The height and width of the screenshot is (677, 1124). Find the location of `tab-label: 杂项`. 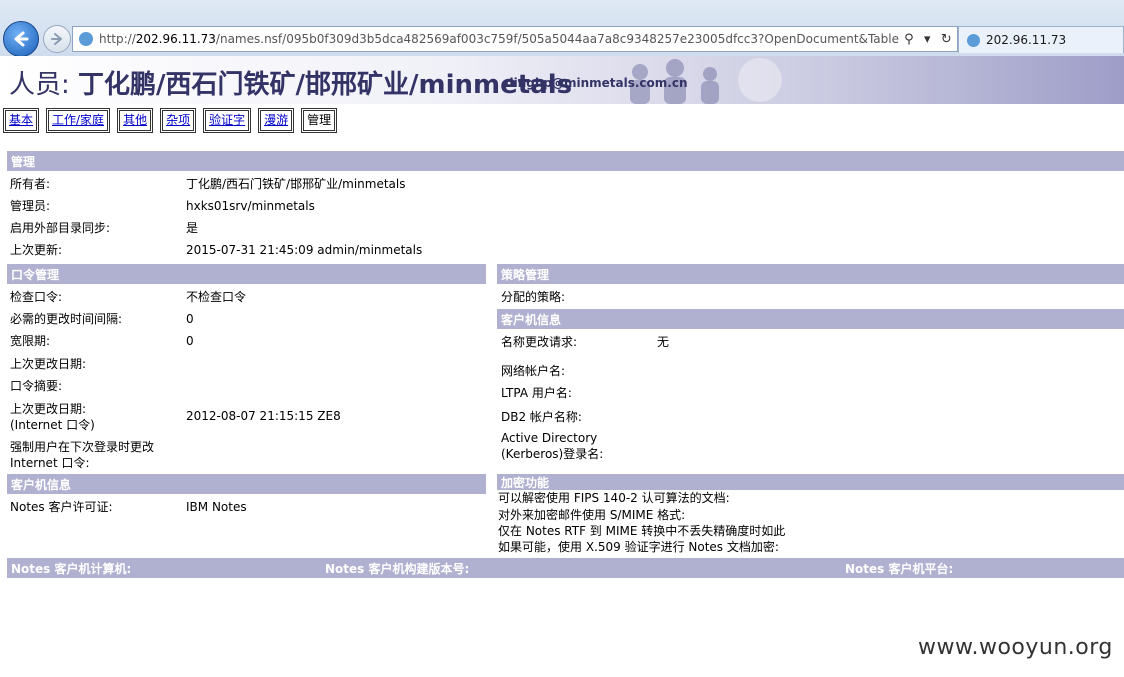

tab-label: 杂项 is located at coordinates (178, 120).